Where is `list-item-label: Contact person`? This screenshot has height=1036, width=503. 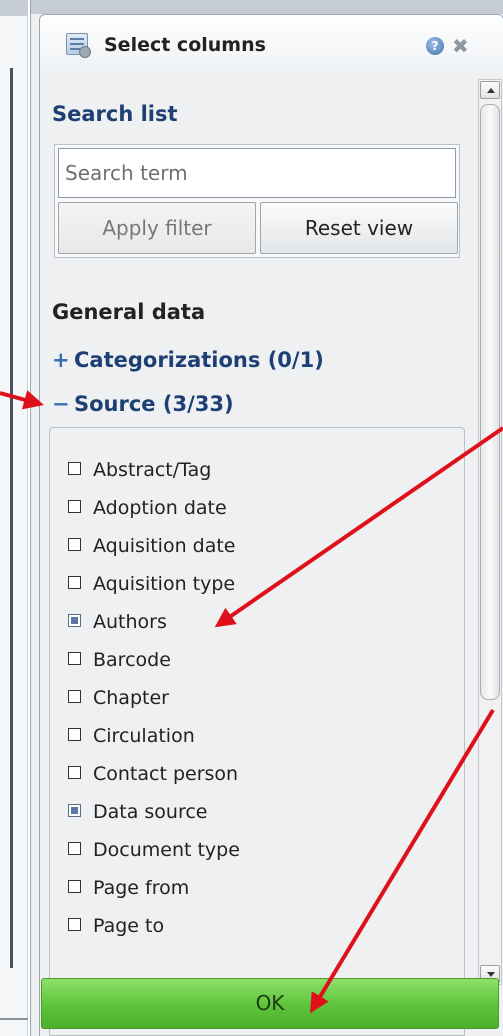 list-item-label: Contact person is located at coordinates (166, 774).